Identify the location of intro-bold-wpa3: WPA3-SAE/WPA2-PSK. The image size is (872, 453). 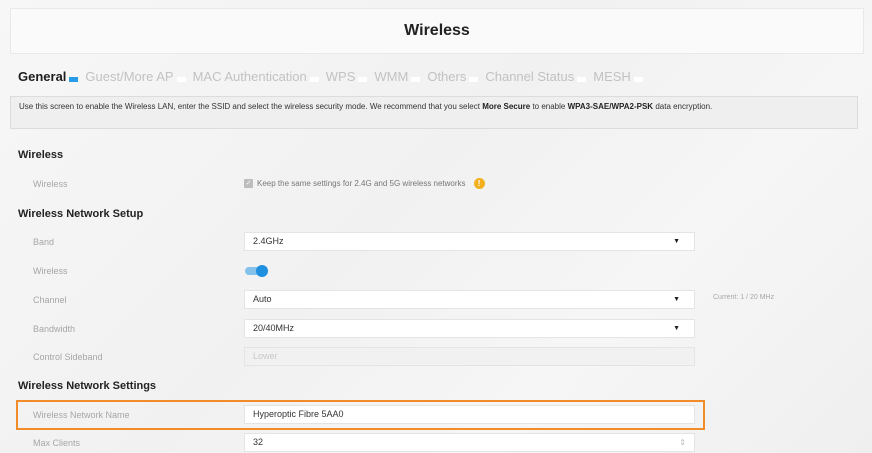
(610, 106).